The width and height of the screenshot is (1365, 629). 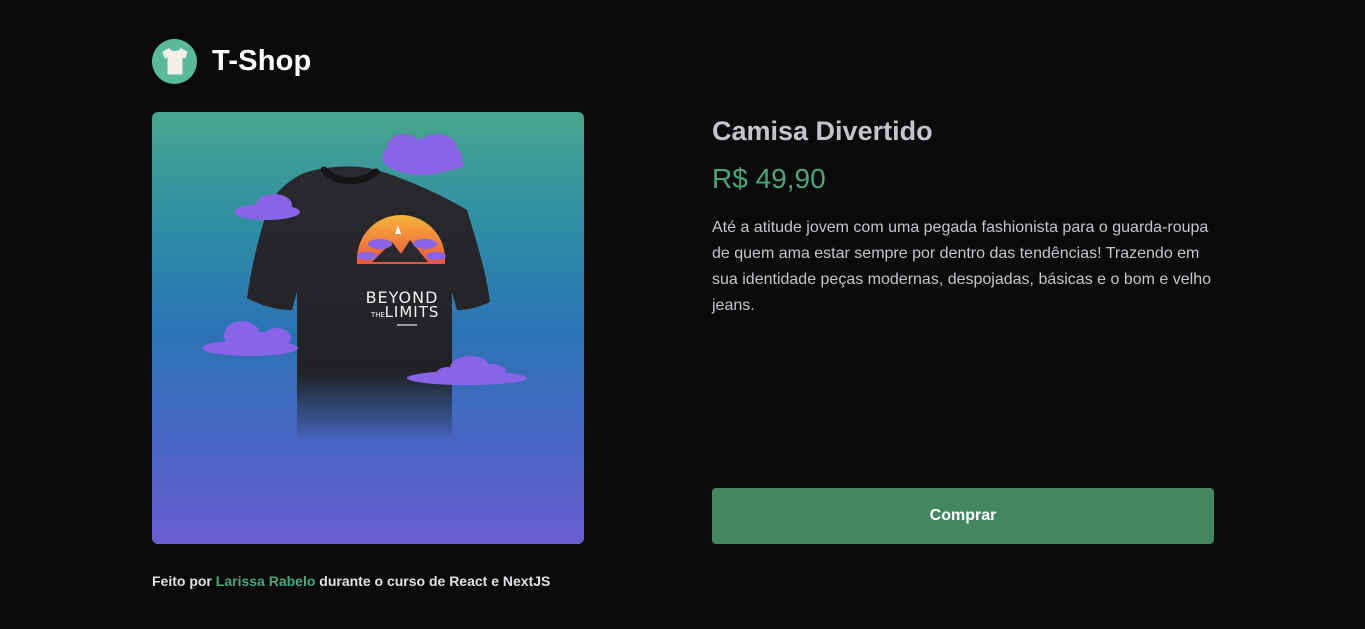 What do you see at coordinates (822, 131) in the screenshot?
I see `product-title: Camisa Divertido` at bounding box center [822, 131].